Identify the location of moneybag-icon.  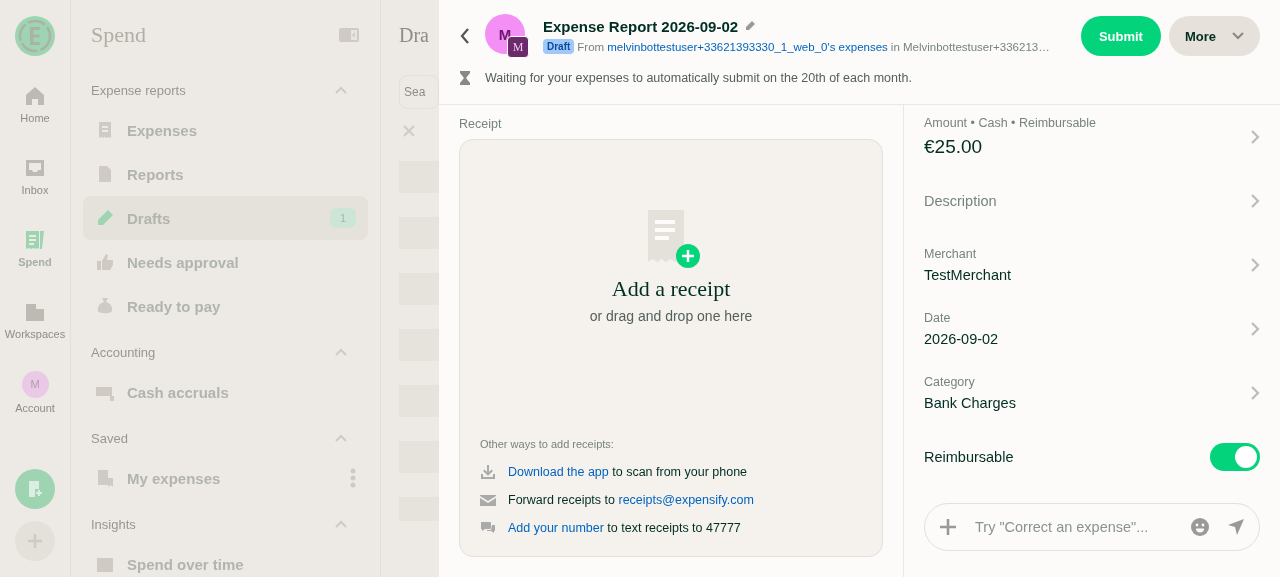
(105, 306).